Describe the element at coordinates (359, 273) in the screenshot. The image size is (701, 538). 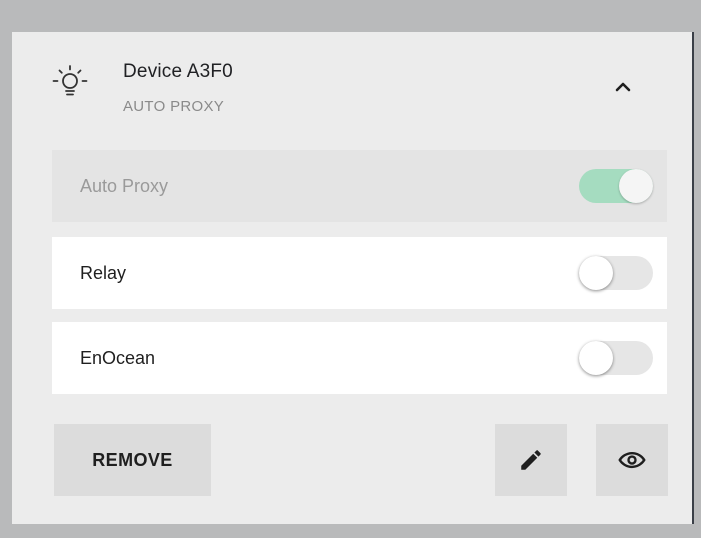
I see `setting-row-relay: Relay` at that location.